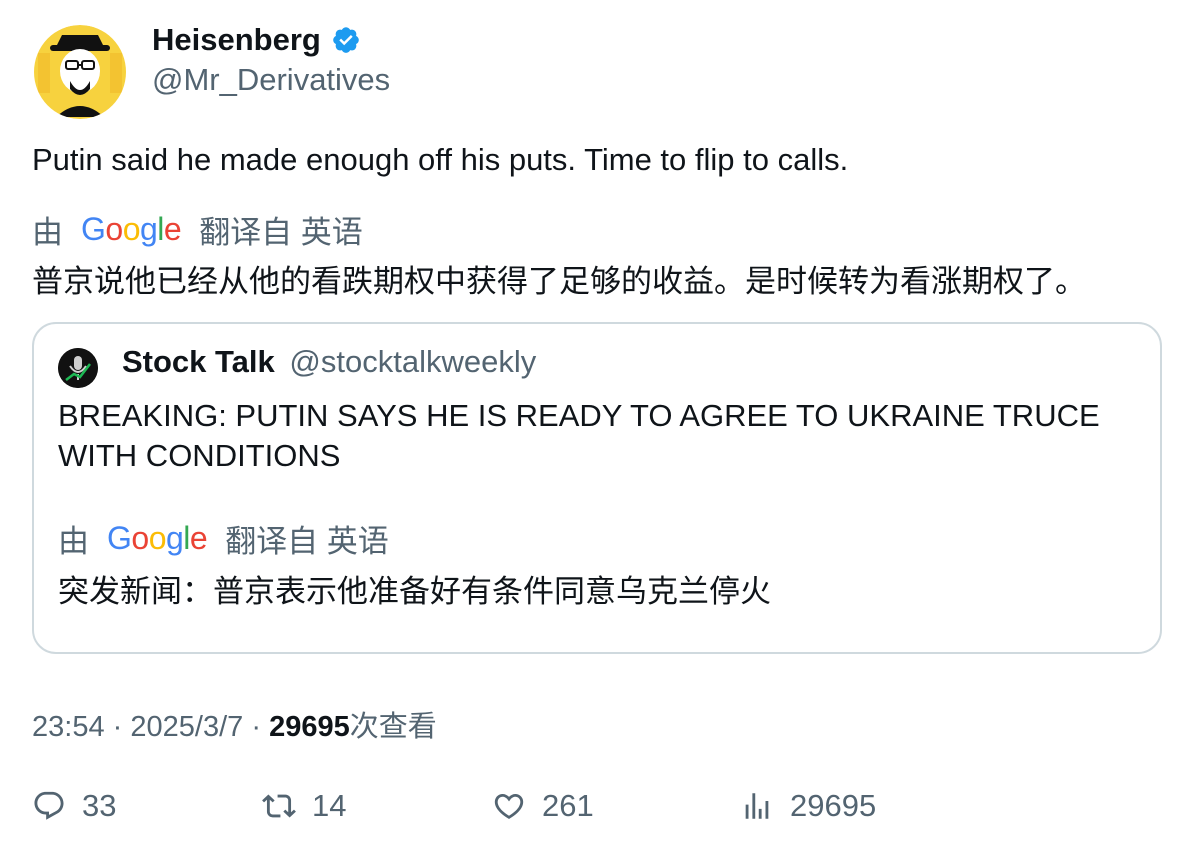  I want to click on bar-chart-icon, so click(757, 806).